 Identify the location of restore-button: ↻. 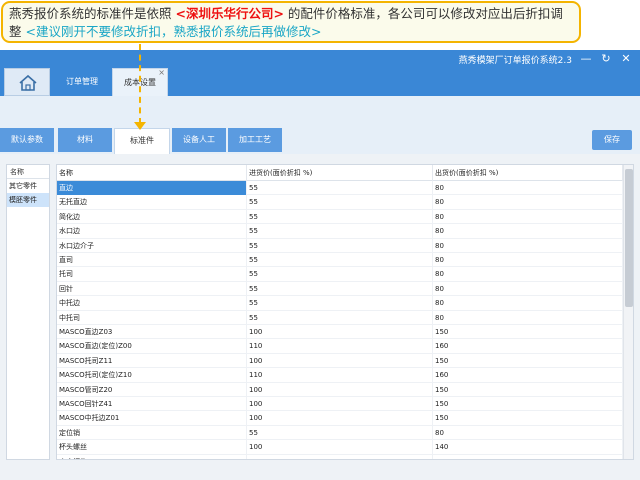
(606, 59).